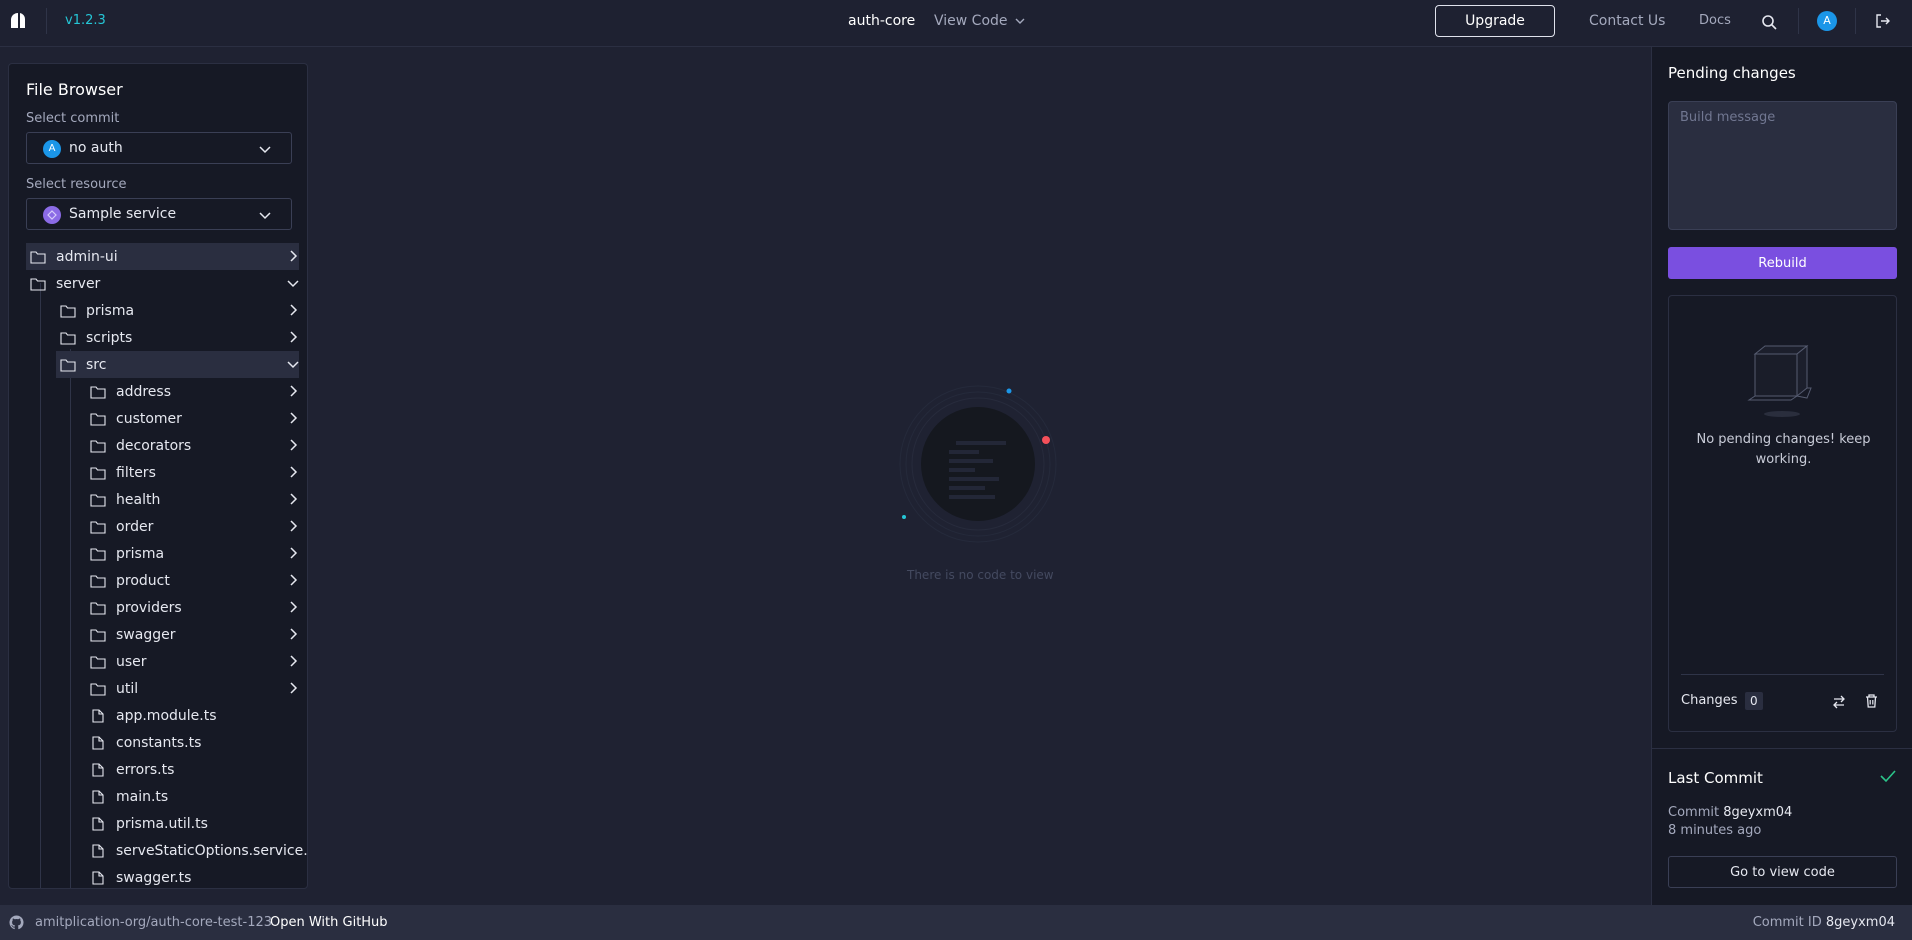 This screenshot has height=940, width=1912. I want to click on go-to-view-code-button: Go to view code, so click(1782, 872).